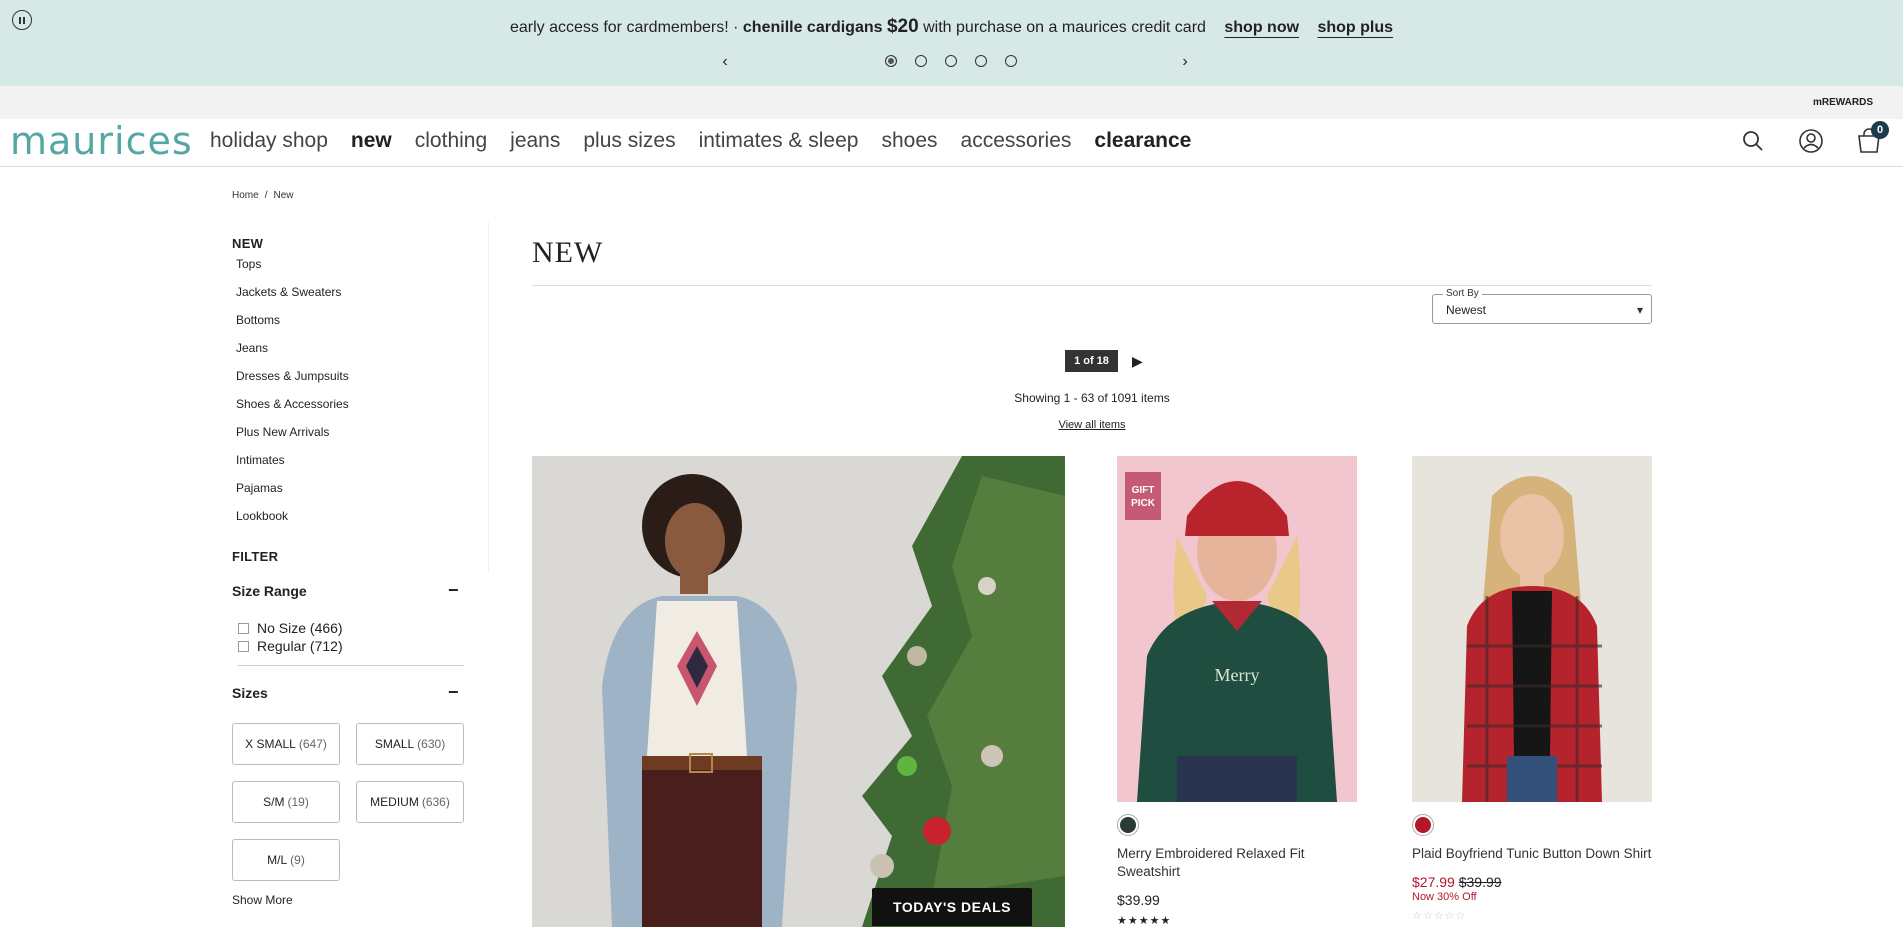 The width and height of the screenshot is (1903, 927). Describe the element at coordinates (1532, 629) in the screenshot. I see `product-image` at that location.